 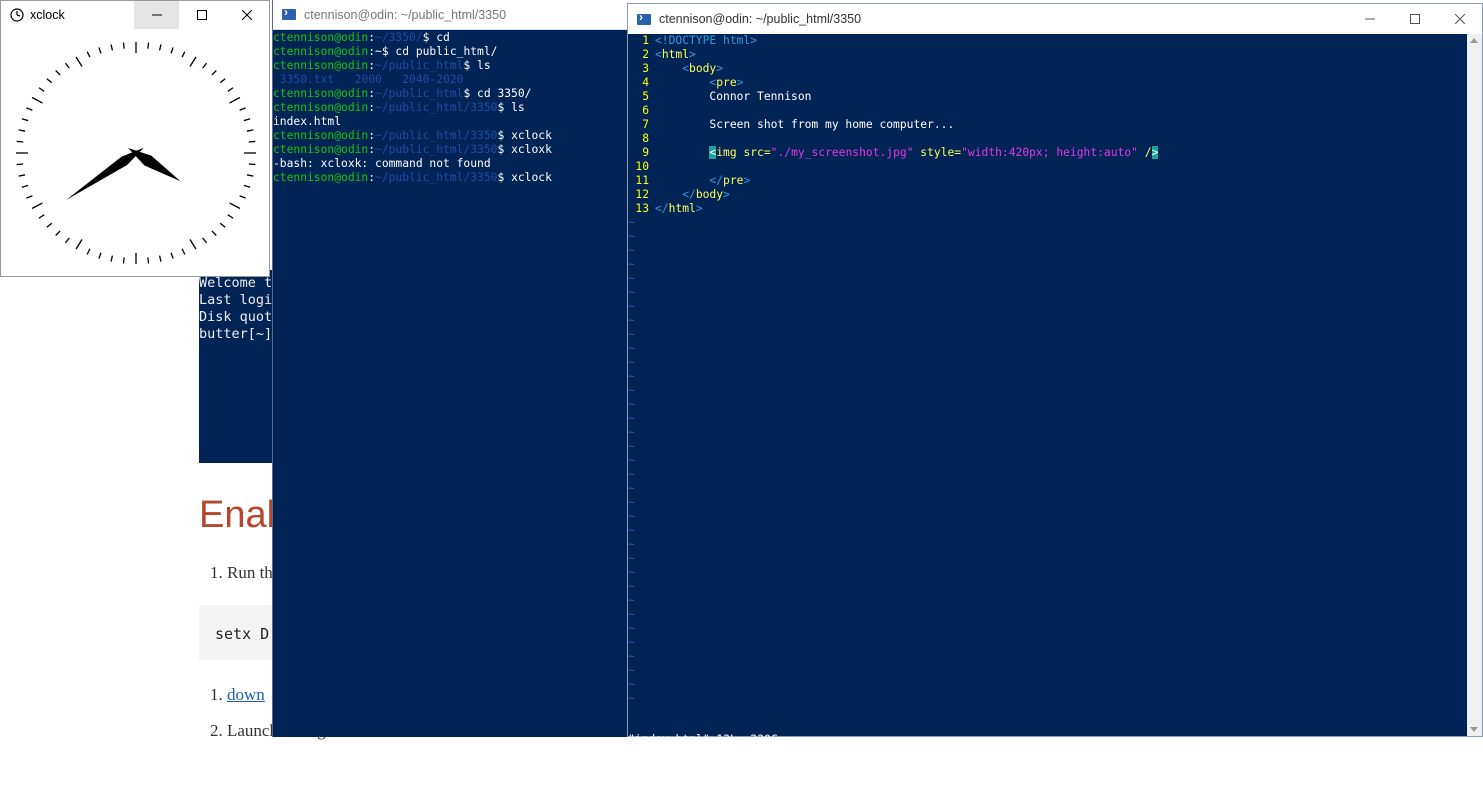 I want to click on vim-line-number: 8, so click(x=645, y=138).